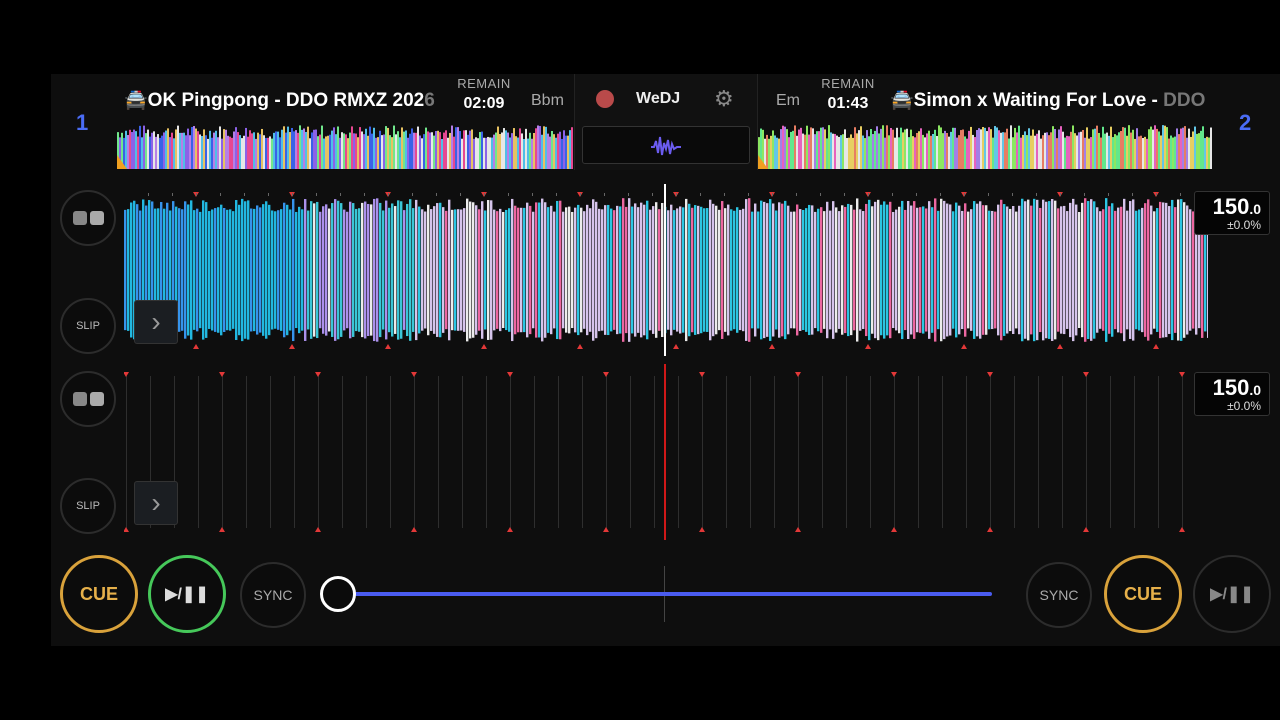  What do you see at coordinates (1143, 594) in the screenshot?
I see `deck2-cue-button: CUE` at bounding box center [1143, 594].